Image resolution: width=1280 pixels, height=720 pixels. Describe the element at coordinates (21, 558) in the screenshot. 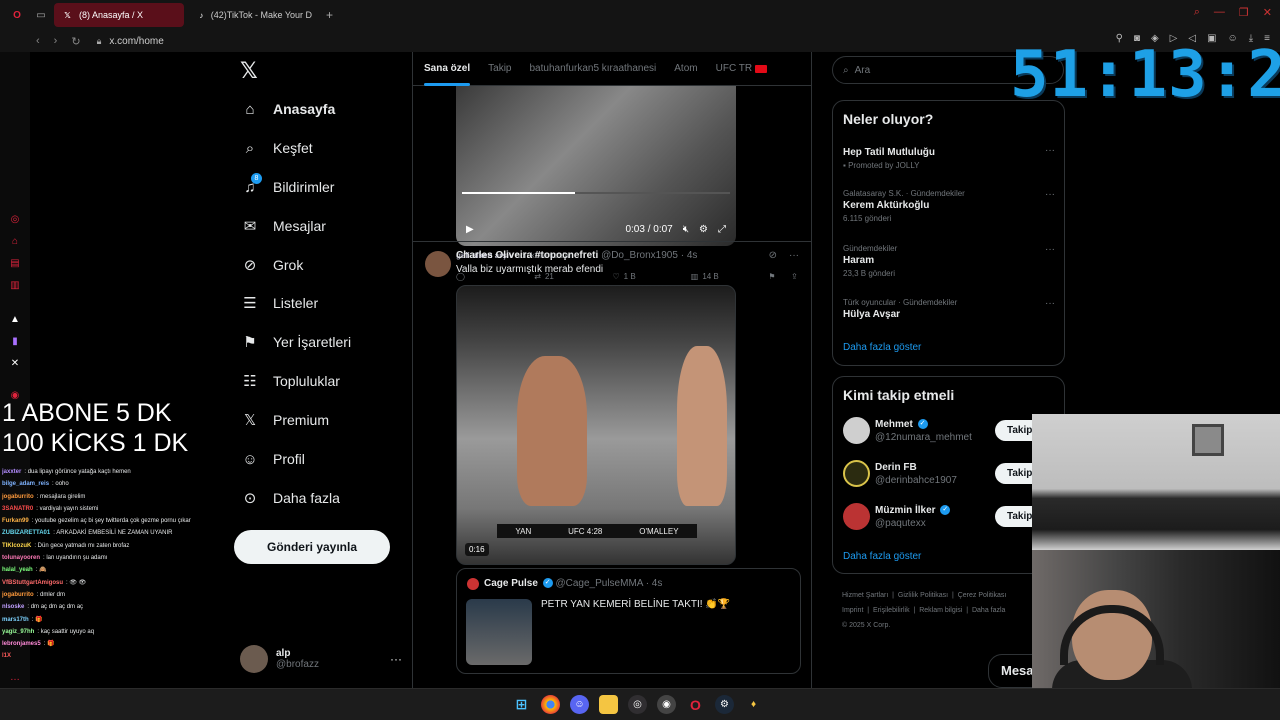

I see `chat-username: tolunayooren` at that location.